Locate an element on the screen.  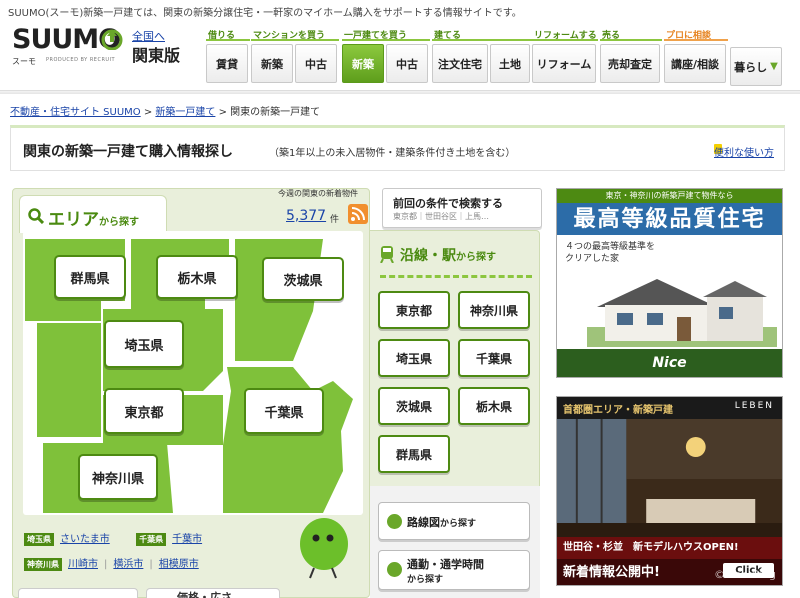
nav-group-life: 暮らし ▼ is located at coordinates (757, 65).